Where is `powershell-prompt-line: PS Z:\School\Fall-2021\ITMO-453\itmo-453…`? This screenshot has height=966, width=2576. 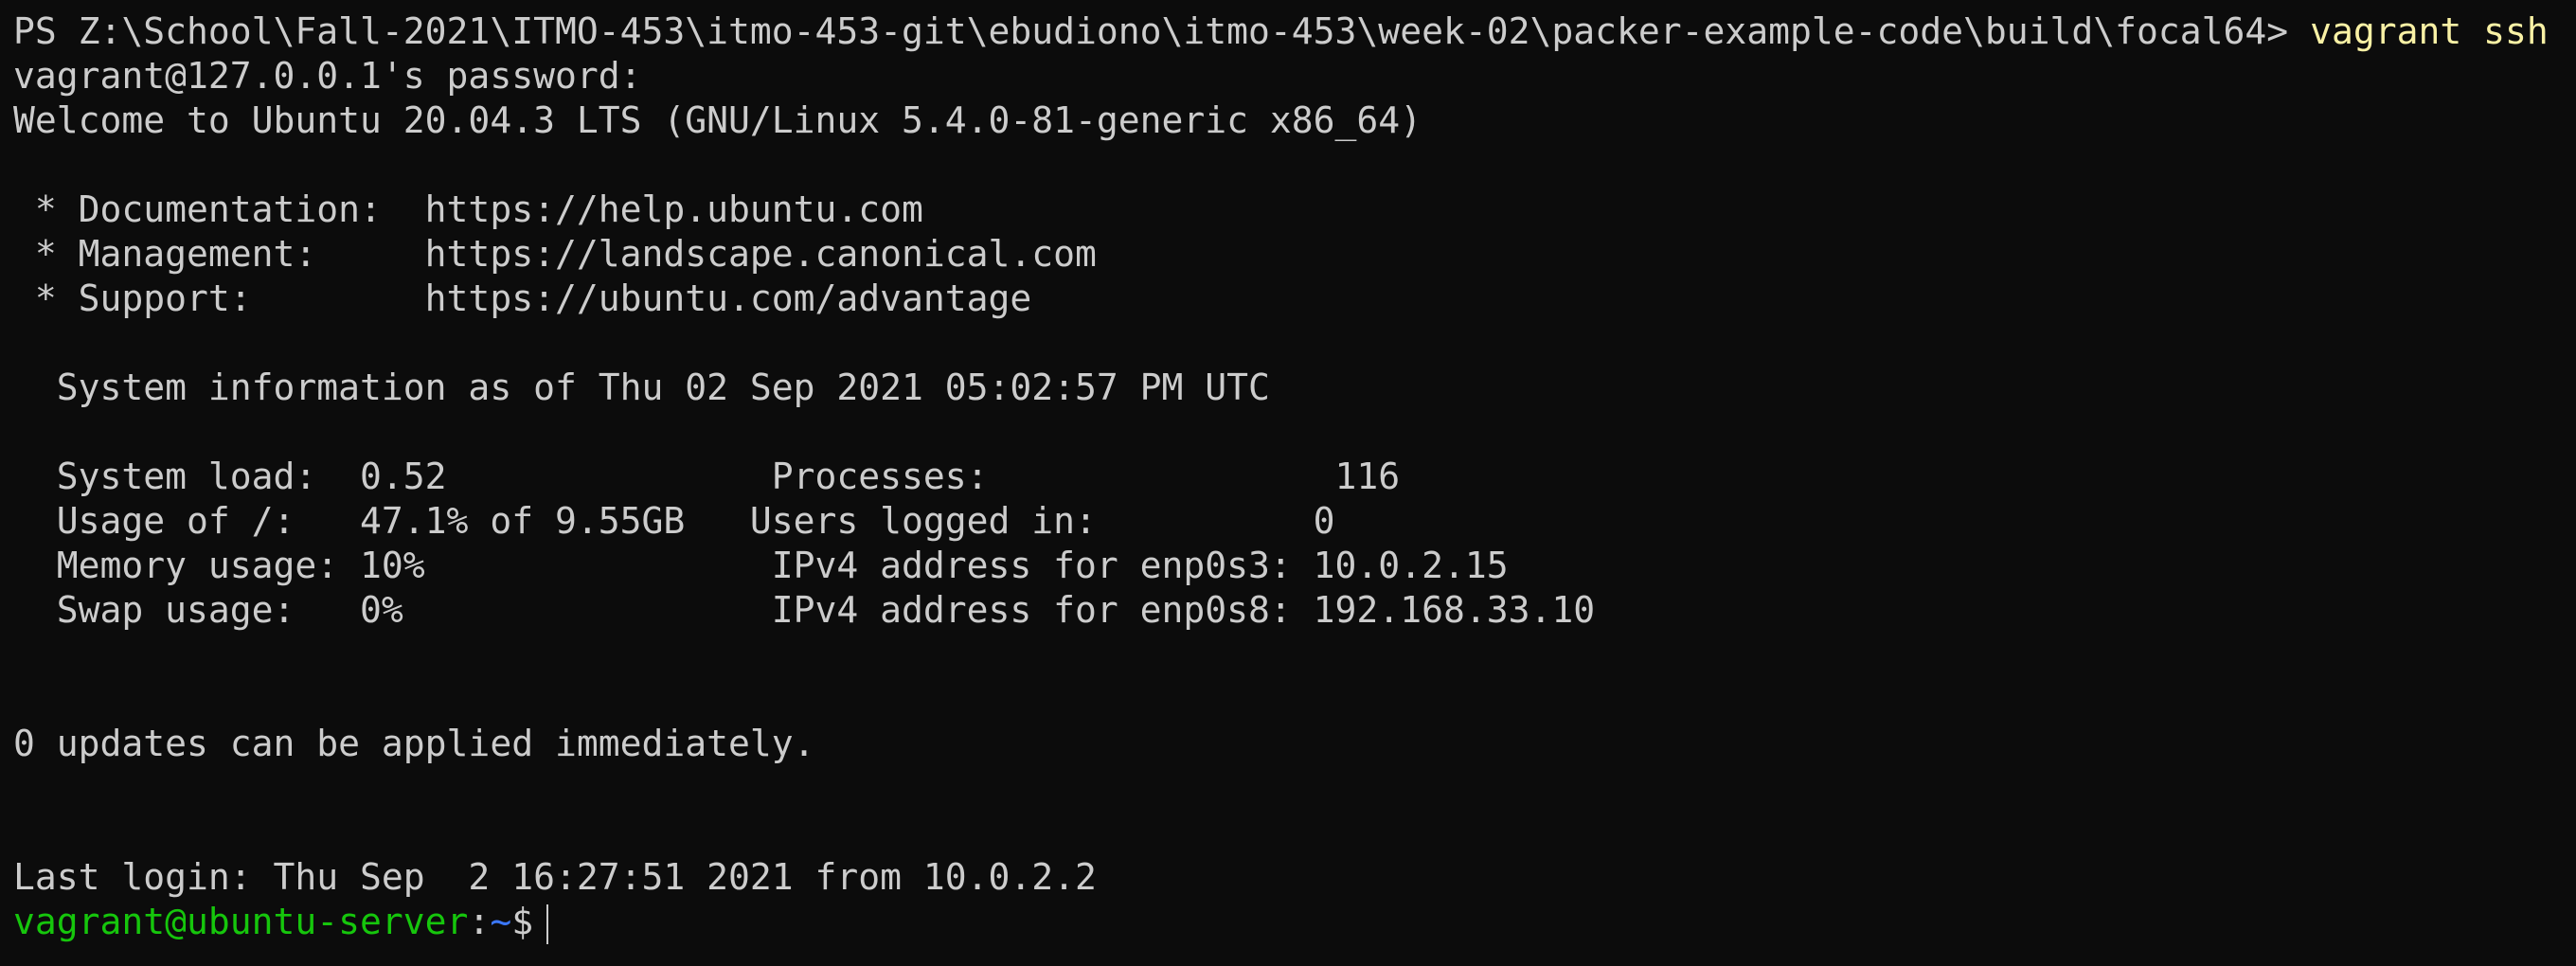 powershell-prompt-line: PS Z:\School\Fall-2021\ITMO-453\itmo-453… is located at coordinates (1294, 31).